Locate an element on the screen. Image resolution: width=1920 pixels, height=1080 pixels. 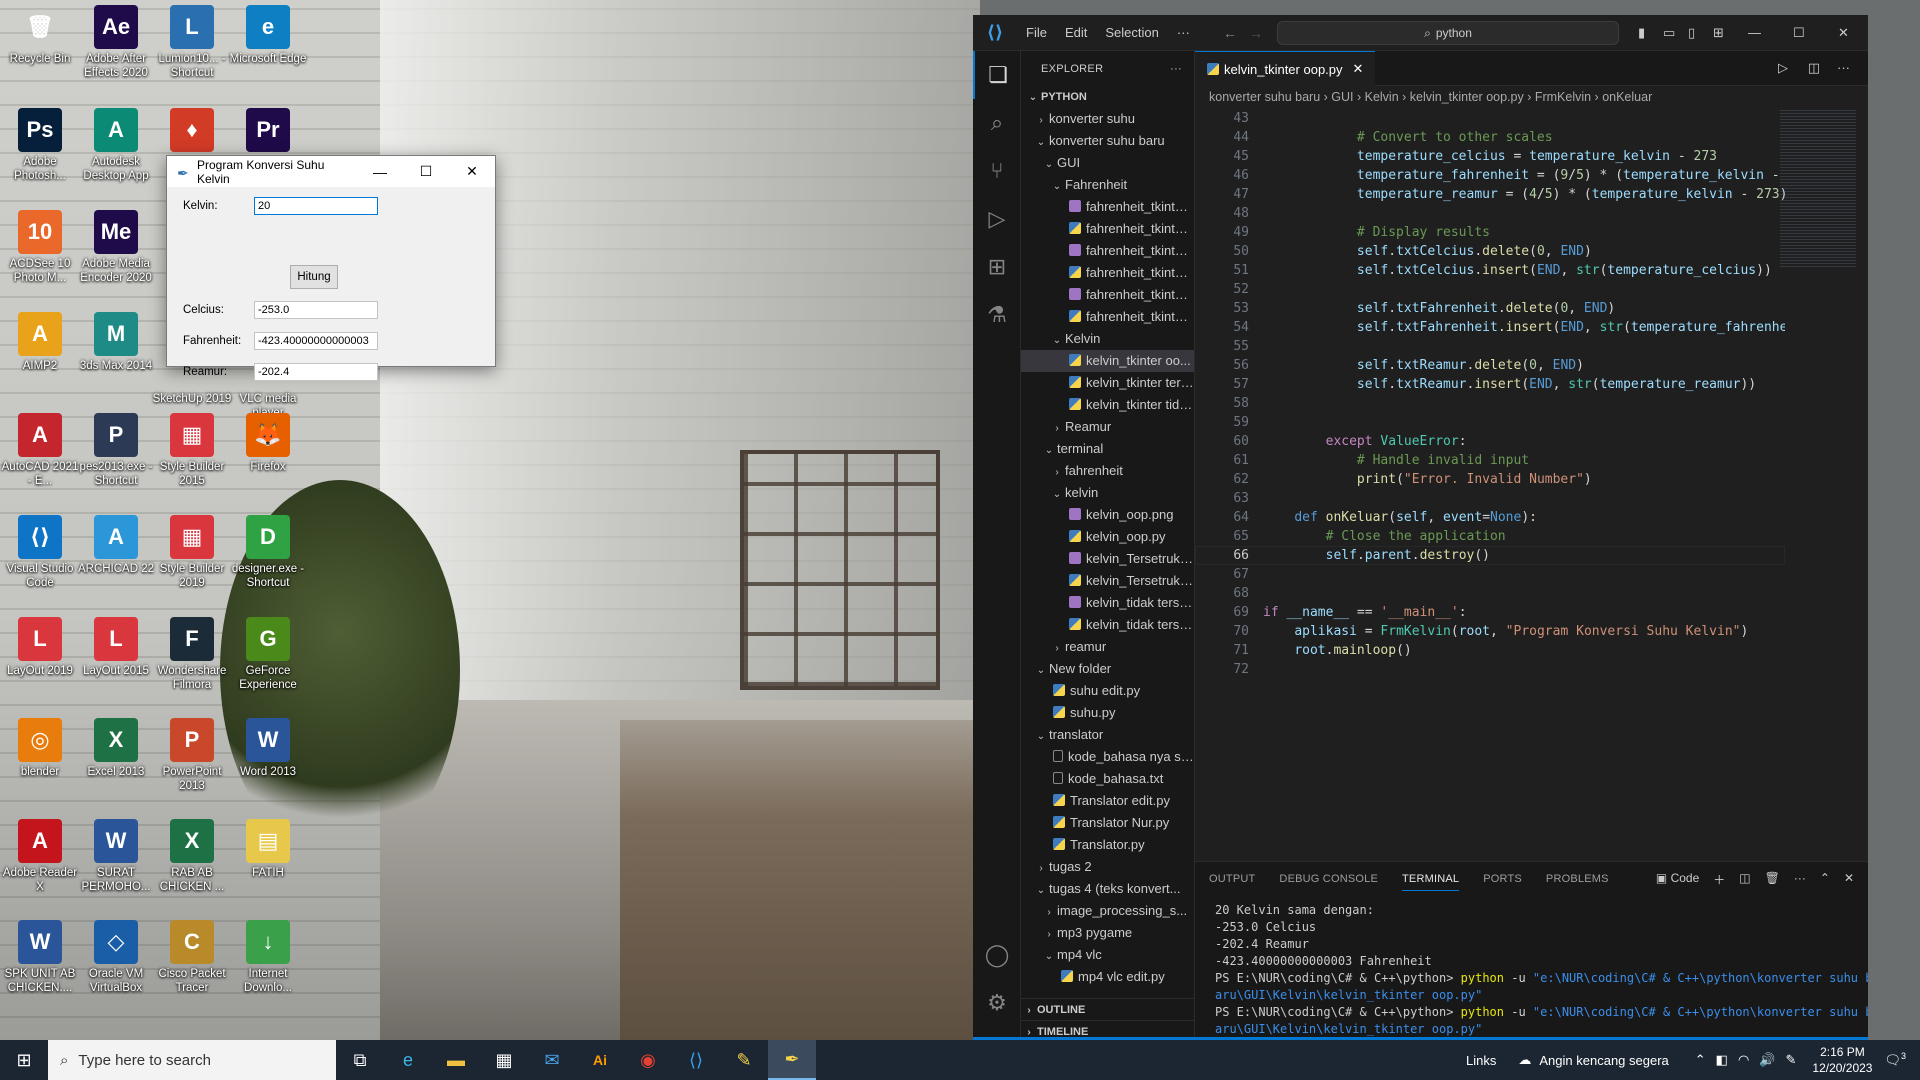
desktop-icon: Ae Adobe After Effects 2020 is located at coordinates (116, 42).